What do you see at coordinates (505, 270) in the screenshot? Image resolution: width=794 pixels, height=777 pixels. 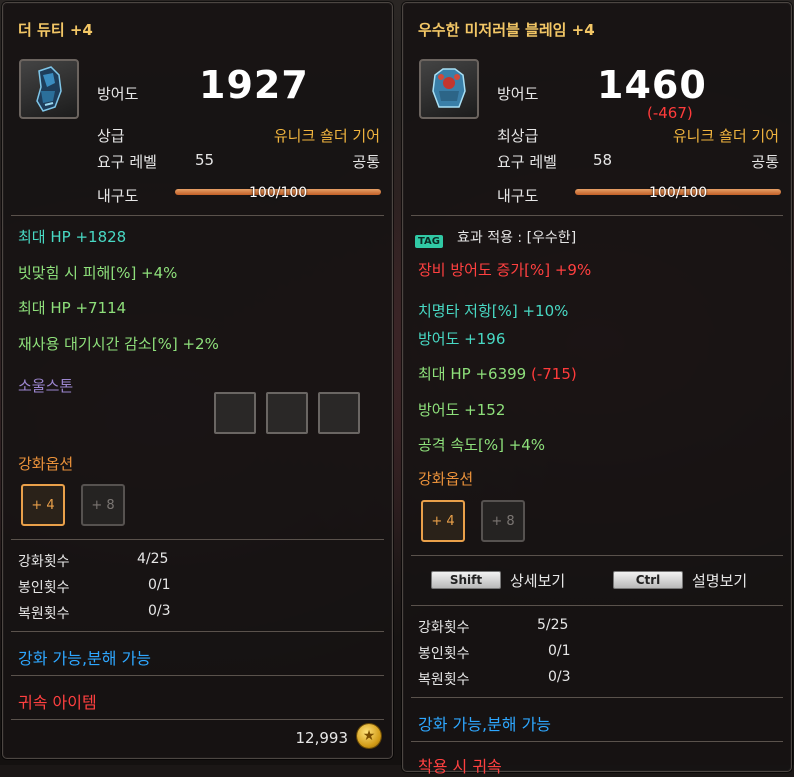 I see `tag-effect: 장비 방어도 증가[%] +9%` at bounding box center [505, 270].